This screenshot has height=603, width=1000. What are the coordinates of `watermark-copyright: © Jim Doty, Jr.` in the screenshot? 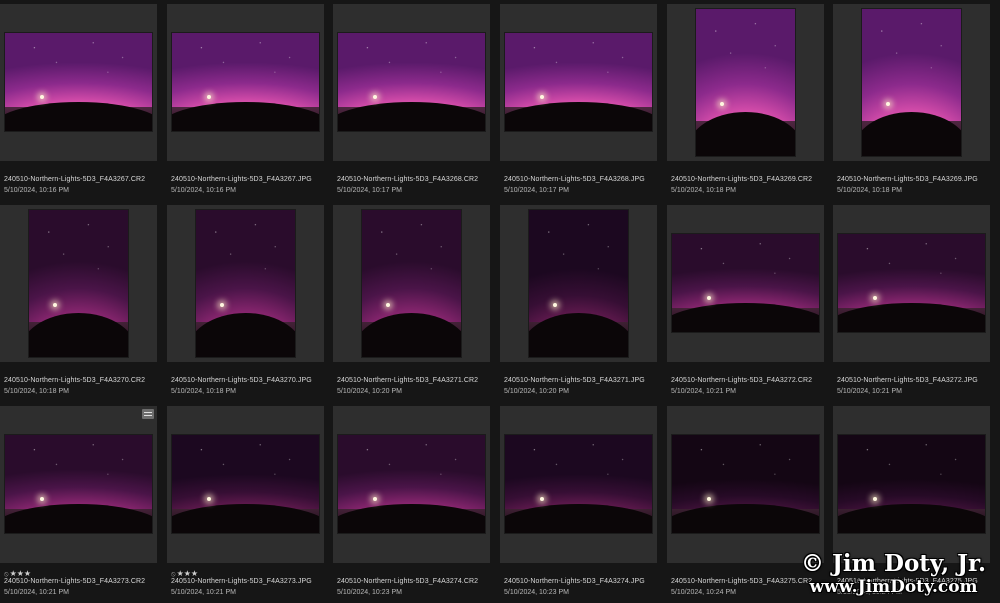 It's located at (893, 563).